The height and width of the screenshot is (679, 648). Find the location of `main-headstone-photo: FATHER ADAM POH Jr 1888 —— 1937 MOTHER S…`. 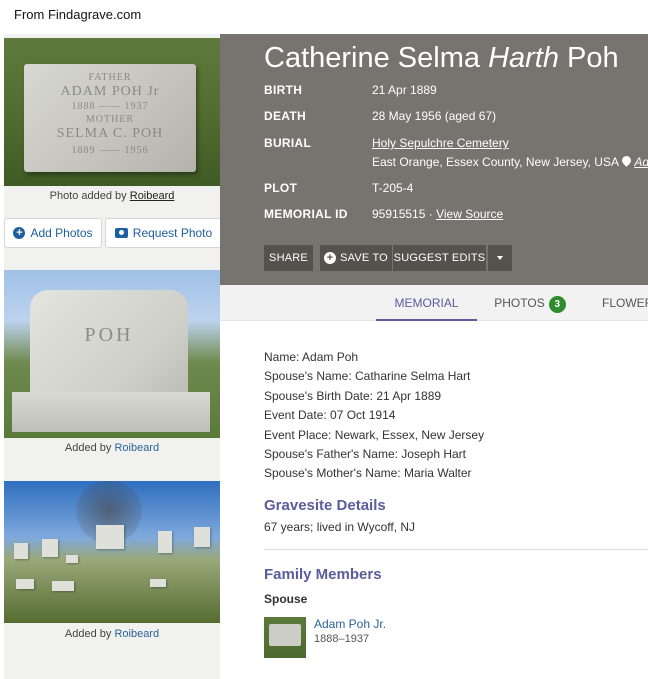

main-headstone-photo: FATHER ADAM POH Jr 1888 —— 1937 MOTHER S… is located at coordinates (112, 112).